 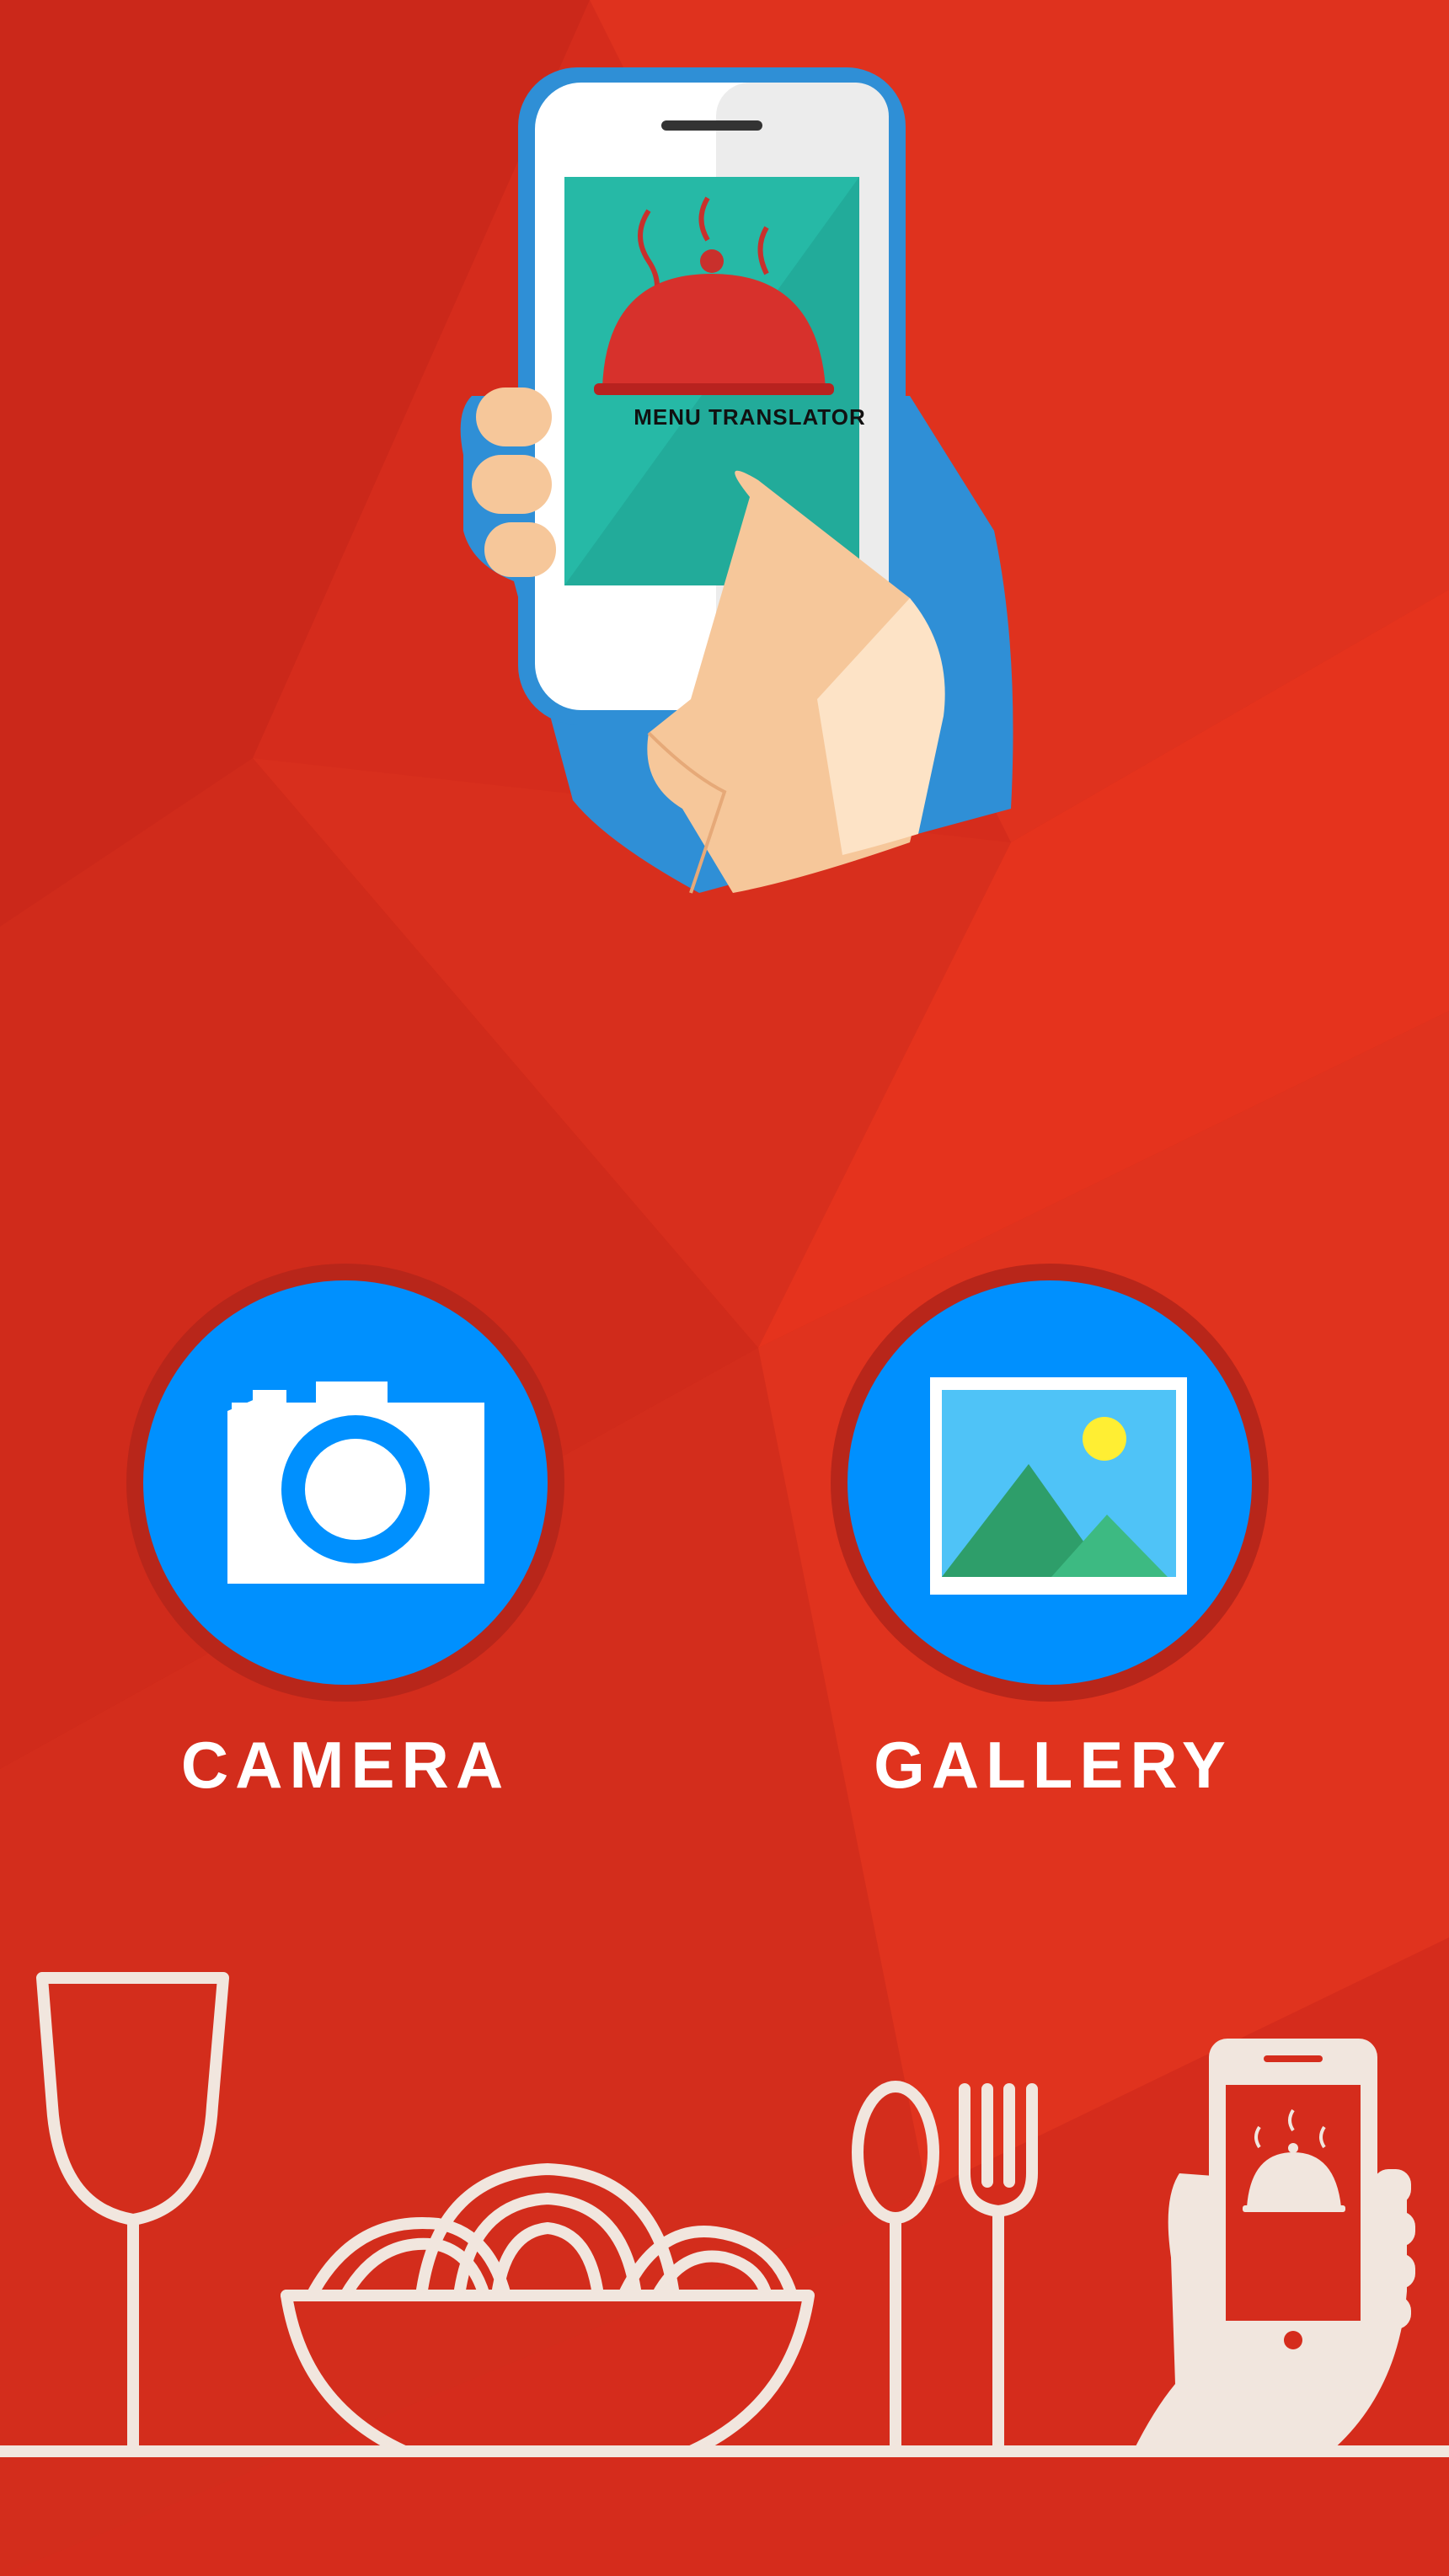 What do you see at coordinates (1274, 2245) in the screenshot?
I see `hand-phone-icon` at bounding box center [1274, 2245].